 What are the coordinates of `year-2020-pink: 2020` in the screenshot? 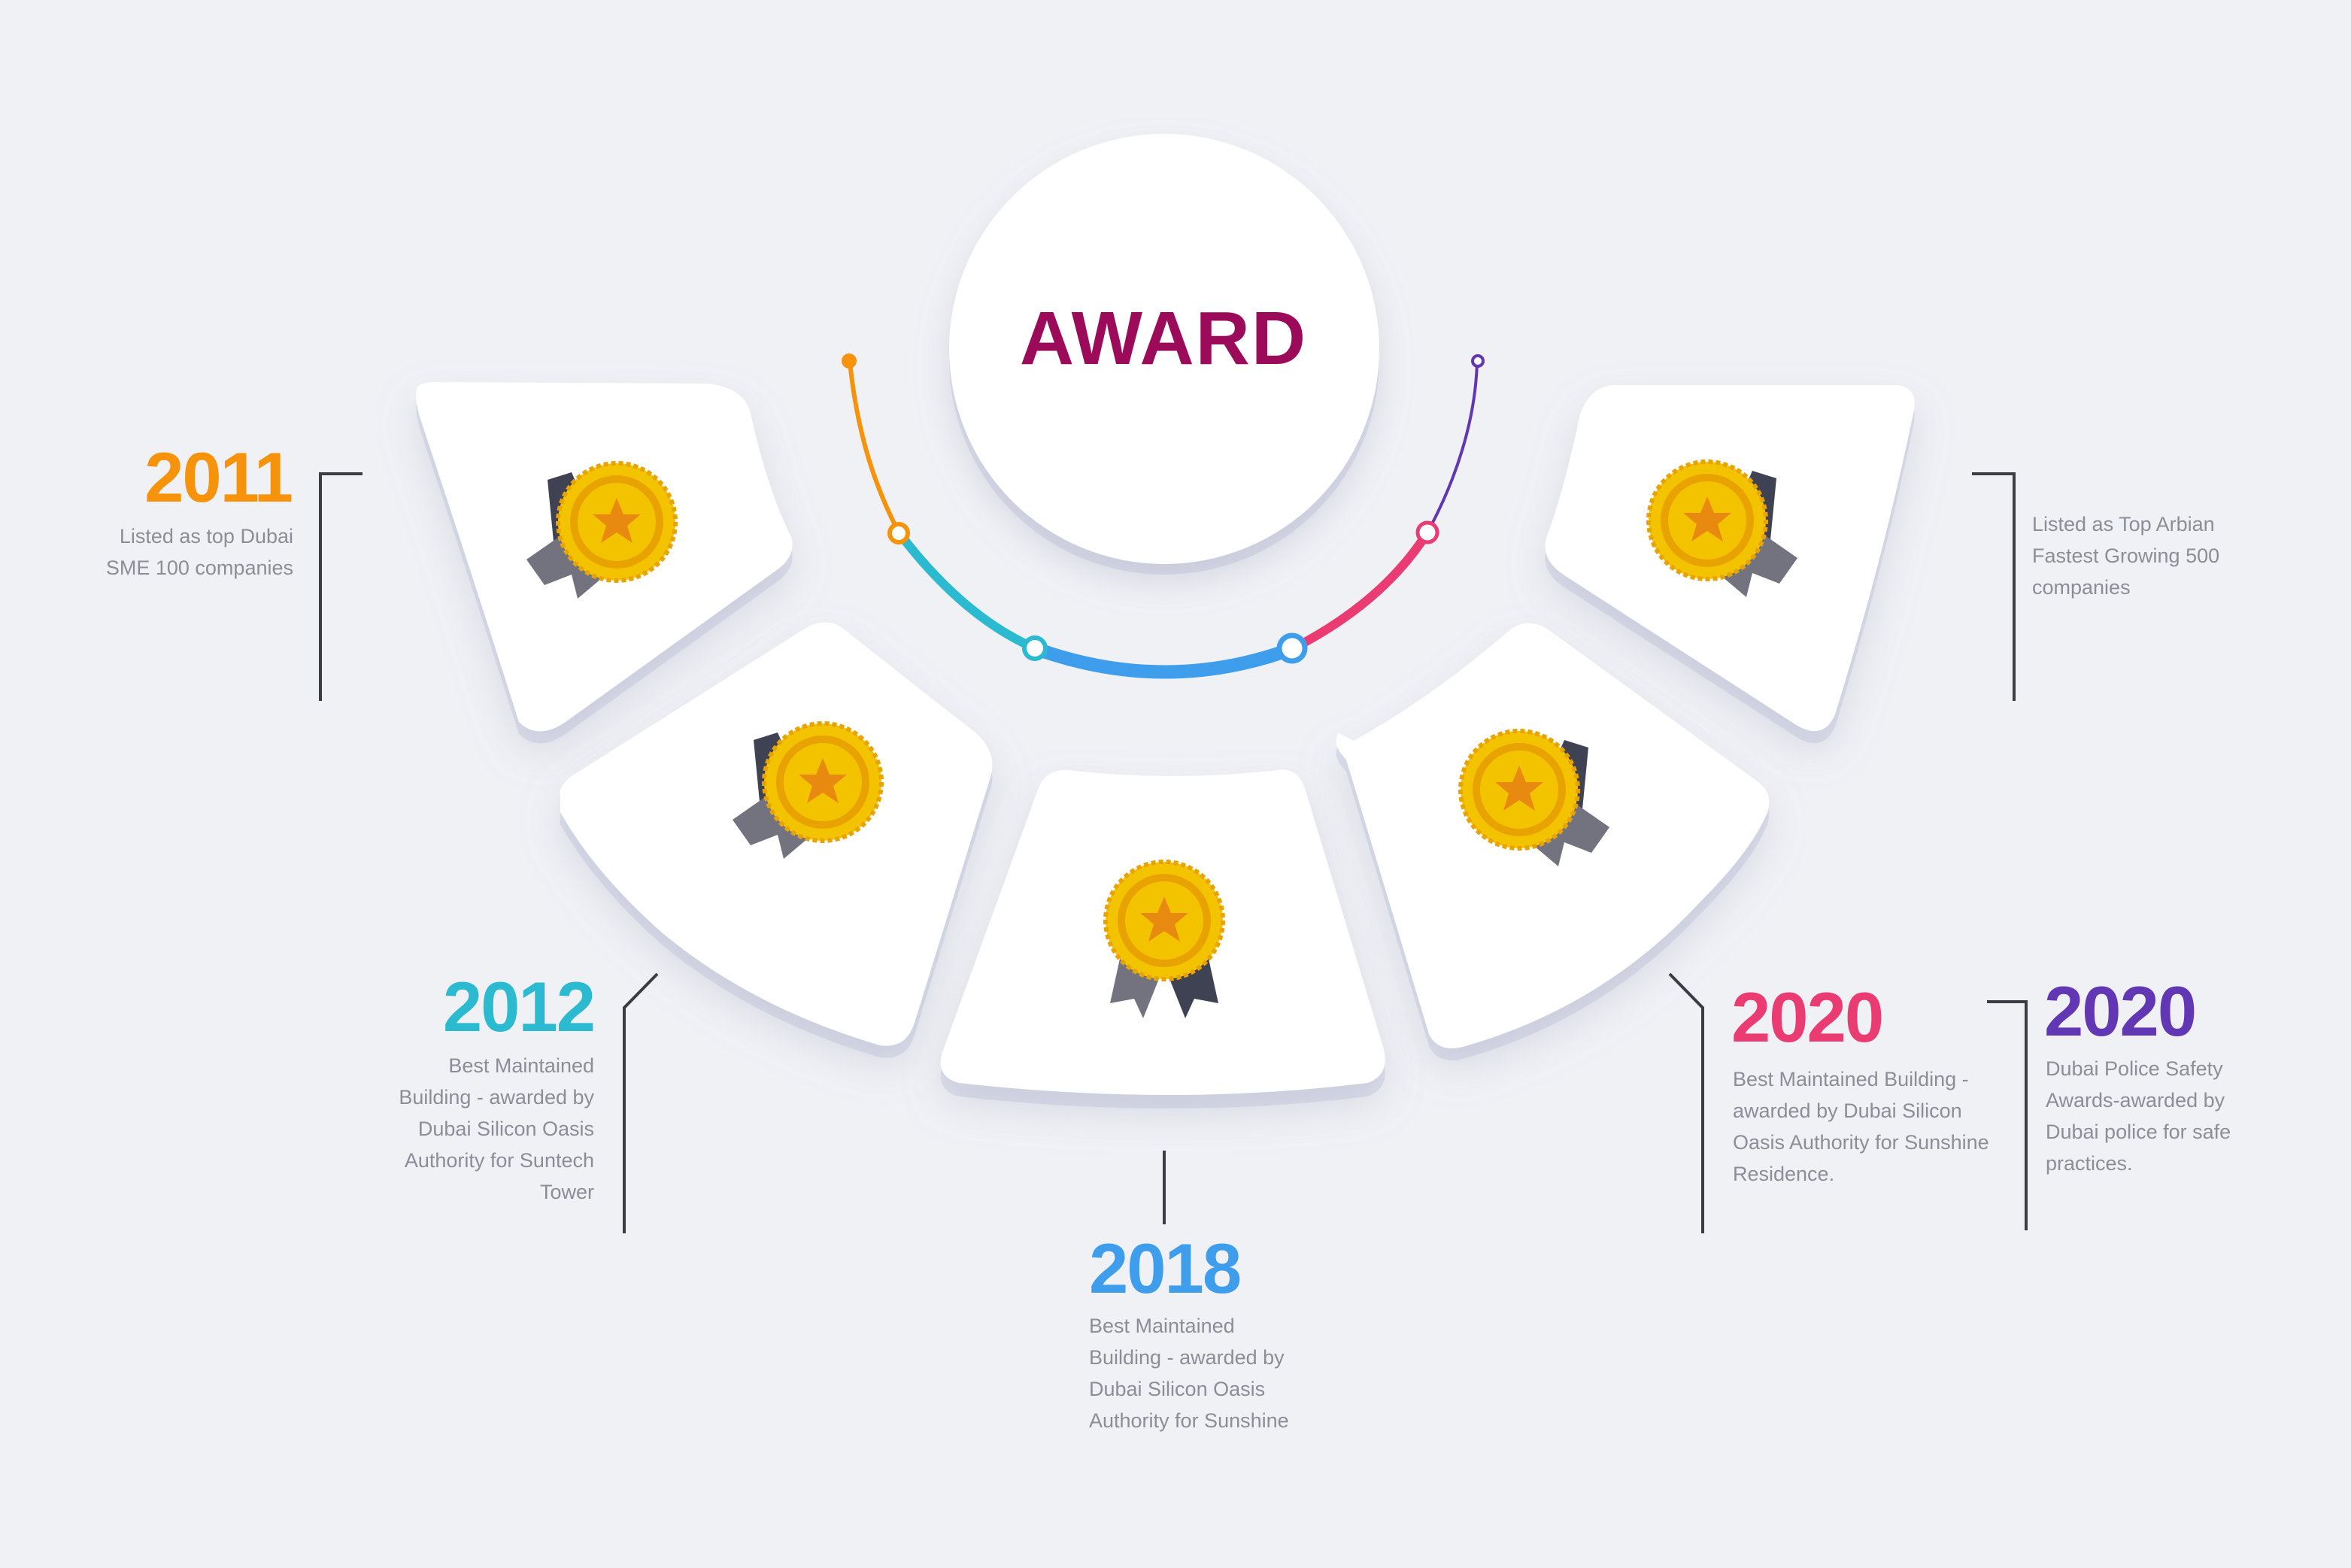 It's located at (1808, 1017).